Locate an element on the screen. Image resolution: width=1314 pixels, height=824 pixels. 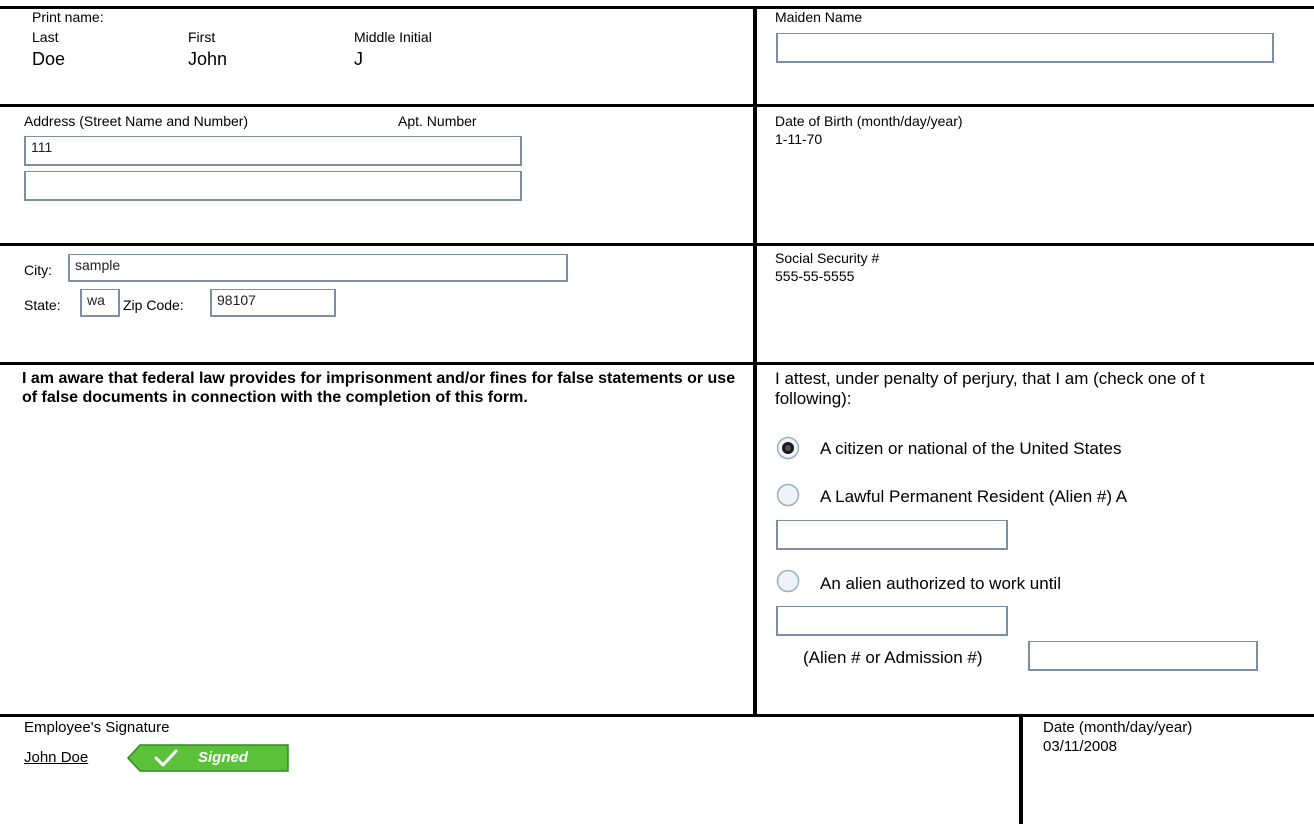
last-name-value: Doe is located at coordinates (49, 59).